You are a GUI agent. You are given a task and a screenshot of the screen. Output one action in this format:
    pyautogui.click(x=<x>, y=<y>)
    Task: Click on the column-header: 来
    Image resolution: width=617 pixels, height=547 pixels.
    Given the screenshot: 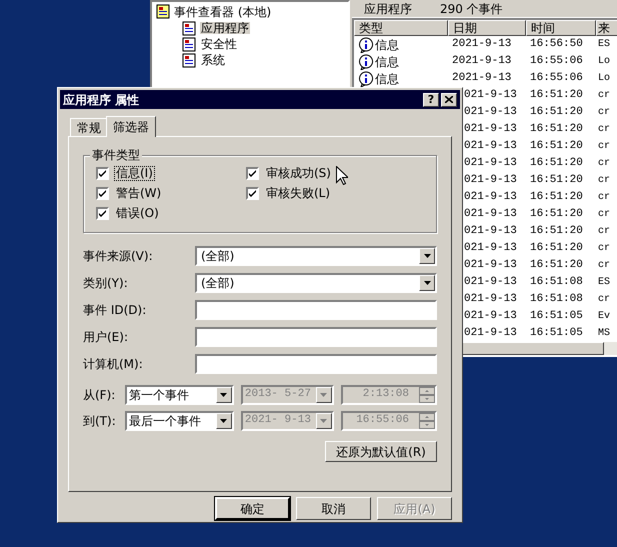 What is the action you would take?
    pyautogui.click(x=606, y=28)
    